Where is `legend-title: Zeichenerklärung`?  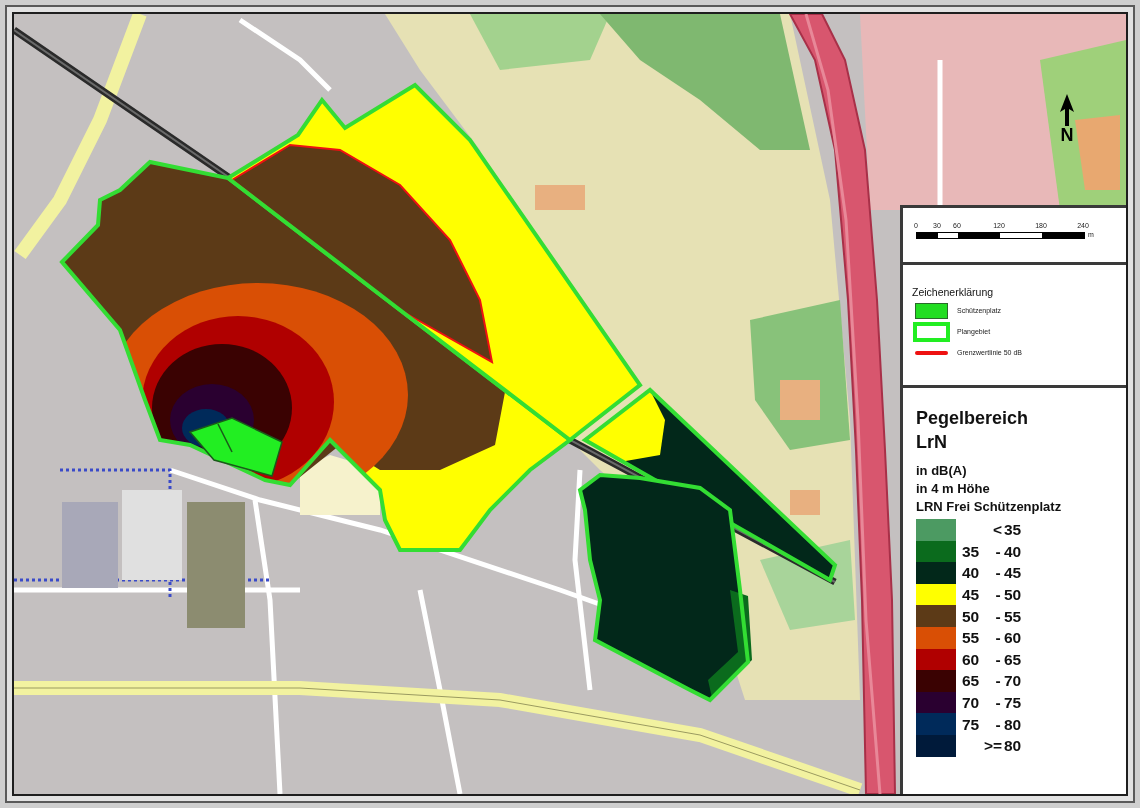
legend-title: Zeichenerklärung is located at coordinates (953, 292).